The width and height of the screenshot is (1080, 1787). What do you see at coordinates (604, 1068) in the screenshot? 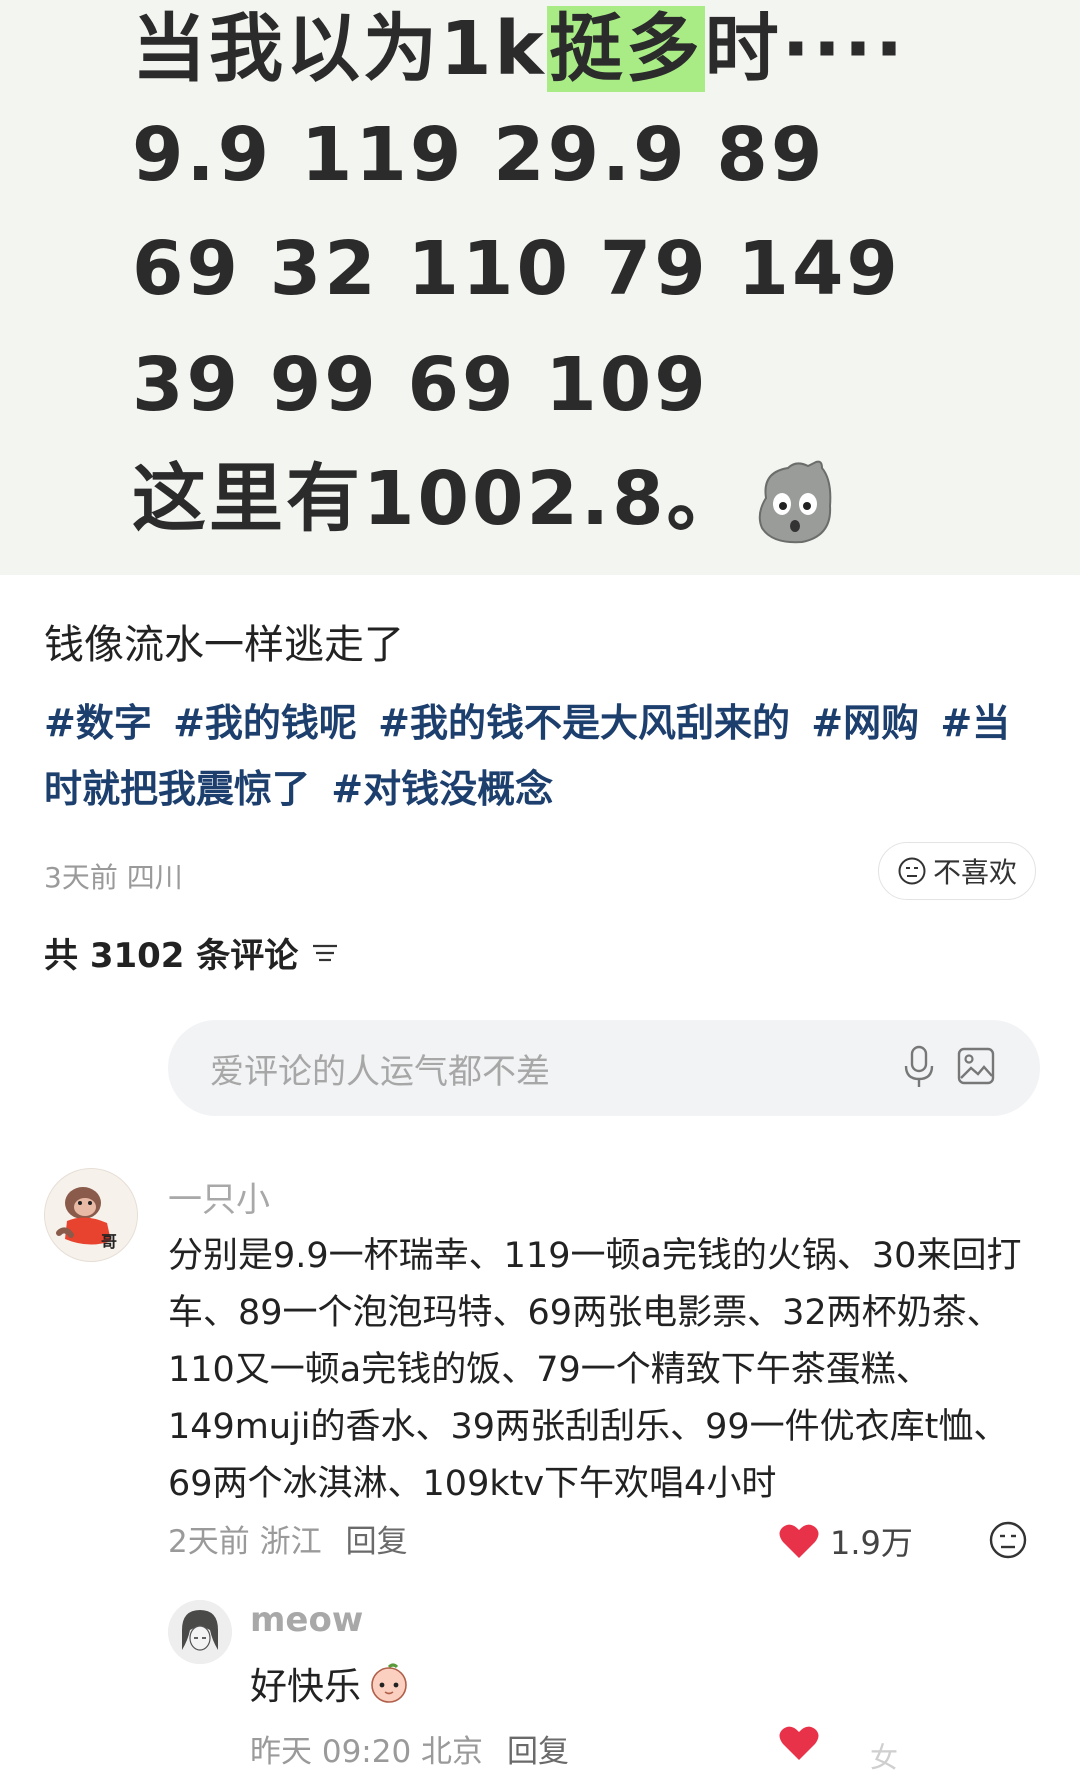
I see `comment-input: 爱评论的人运气都不差` at bounding box center [604, 1068].